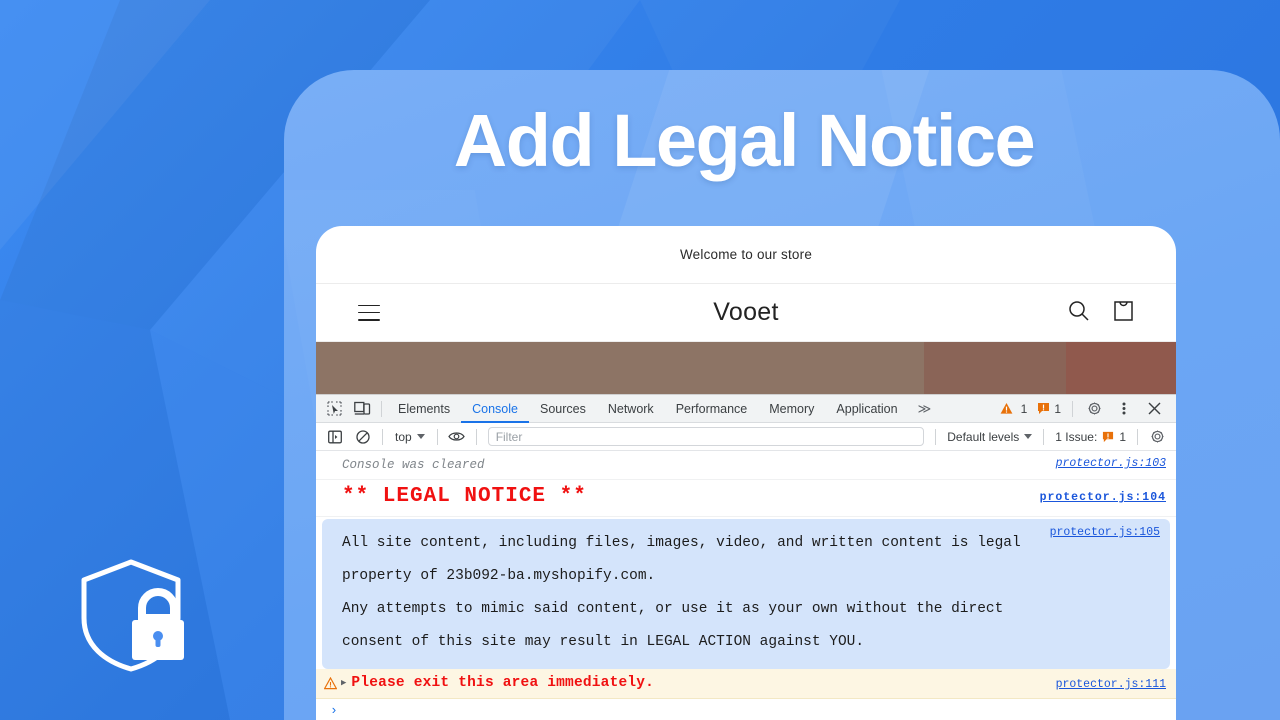 This screenshot has width=1280, height=720. What do you see at coordinates (744, 140) in the screenshot?
I see `page-title: Add Legal Notice` at bounding box center [744, 140].